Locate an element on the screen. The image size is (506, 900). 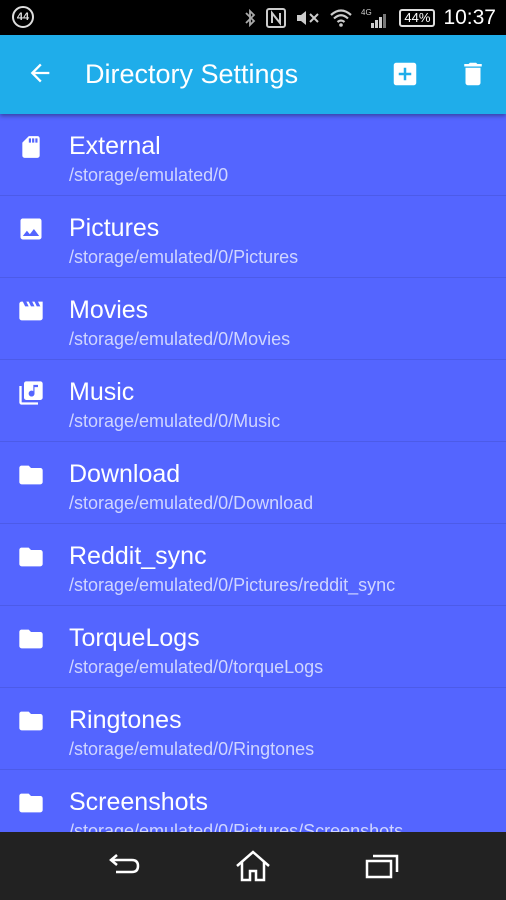
movie-icon is located at coordinates (31, 311).